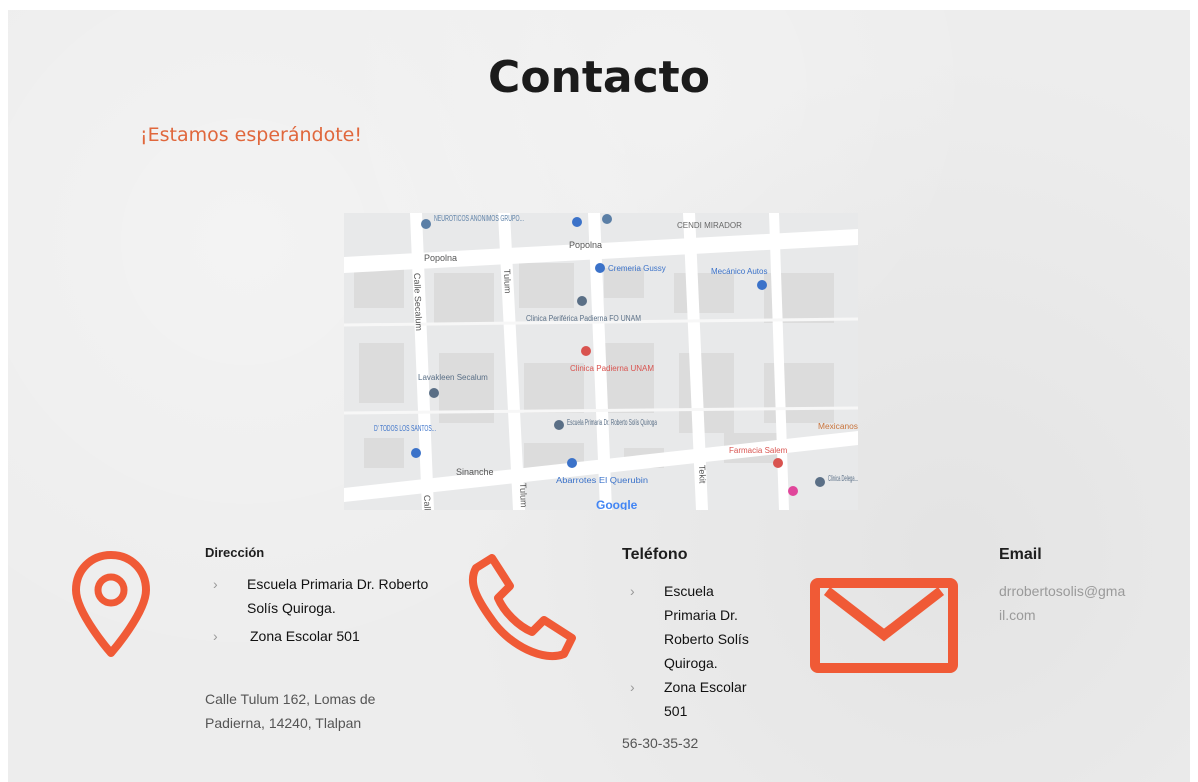  What do you see at coordinates (427, 502) in the screenshot?
I see `map-street-label: Calle` at bounding box center [427, 502].